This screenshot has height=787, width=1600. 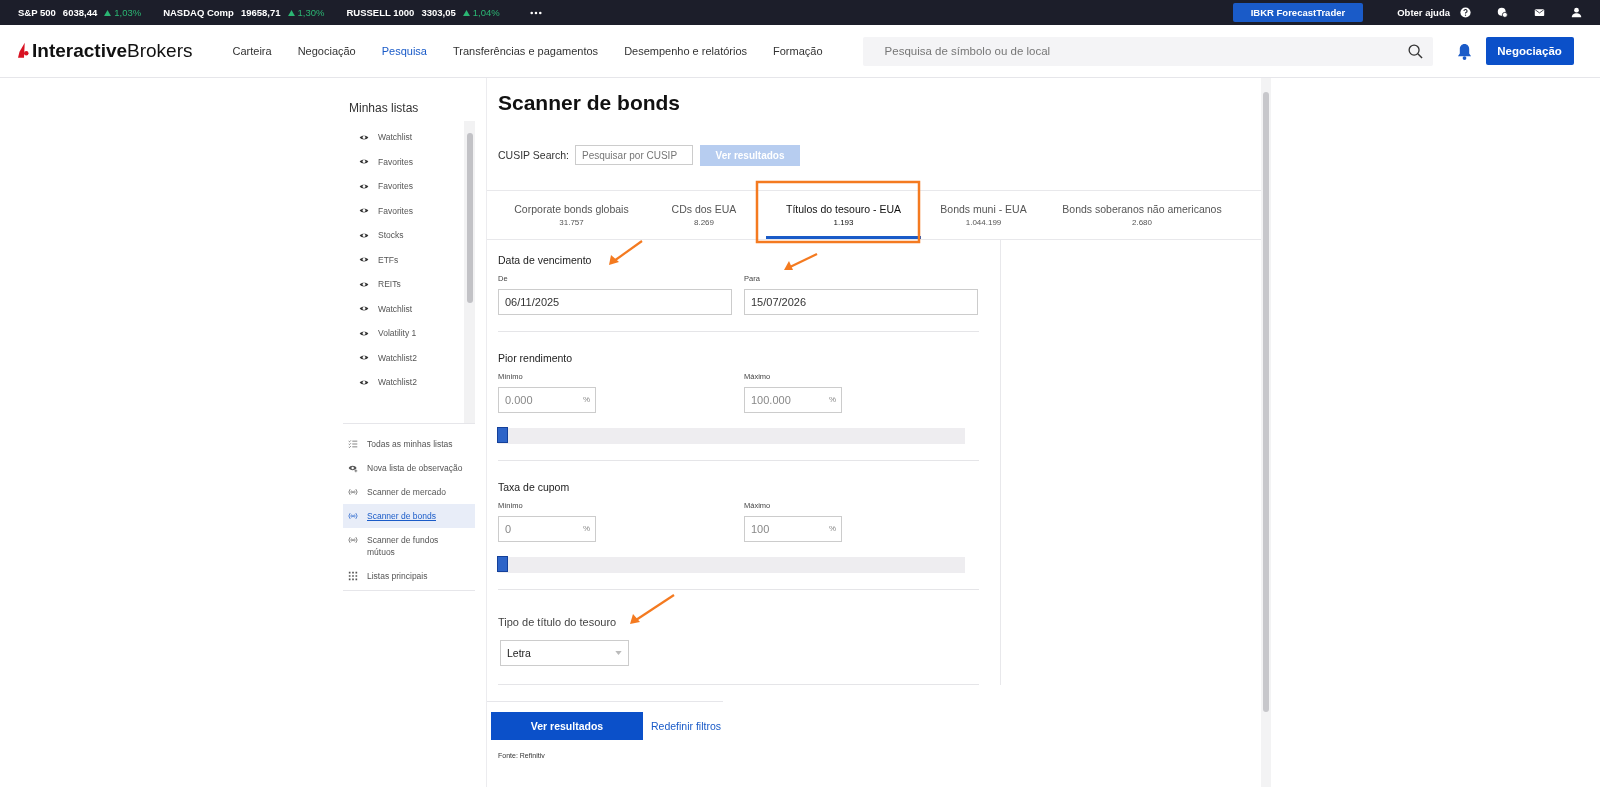 I want to click on reset-filters-link: Redefinir filtros, so click(x=686, y=726).